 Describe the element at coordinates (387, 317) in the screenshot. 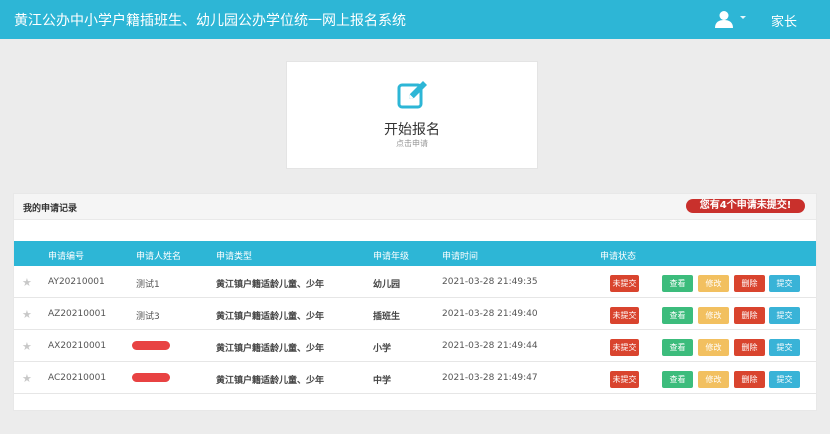

I see `application-grade: 插班生` at that location.